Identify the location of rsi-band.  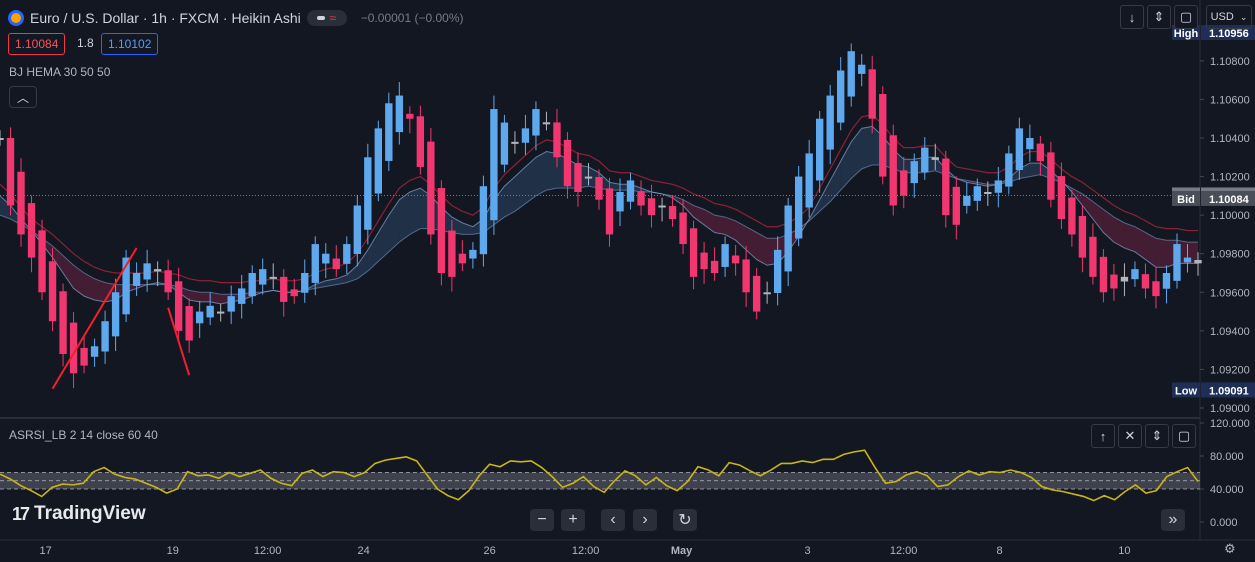
(600, 480).